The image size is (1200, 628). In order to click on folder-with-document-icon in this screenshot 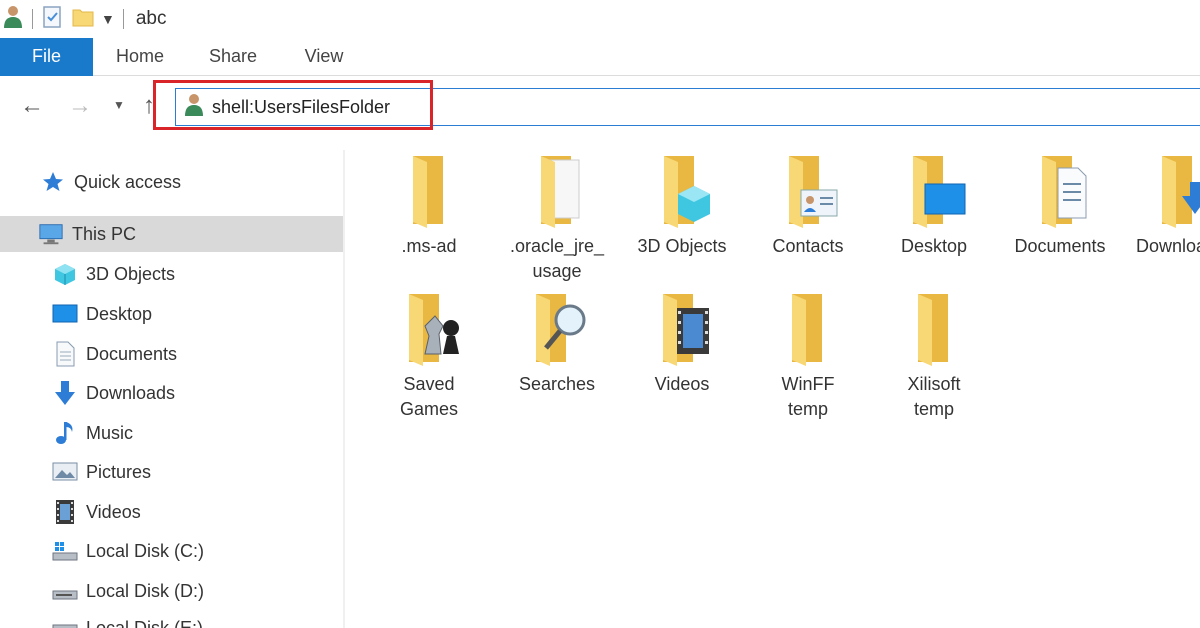, I will do `click(560, 192)`.